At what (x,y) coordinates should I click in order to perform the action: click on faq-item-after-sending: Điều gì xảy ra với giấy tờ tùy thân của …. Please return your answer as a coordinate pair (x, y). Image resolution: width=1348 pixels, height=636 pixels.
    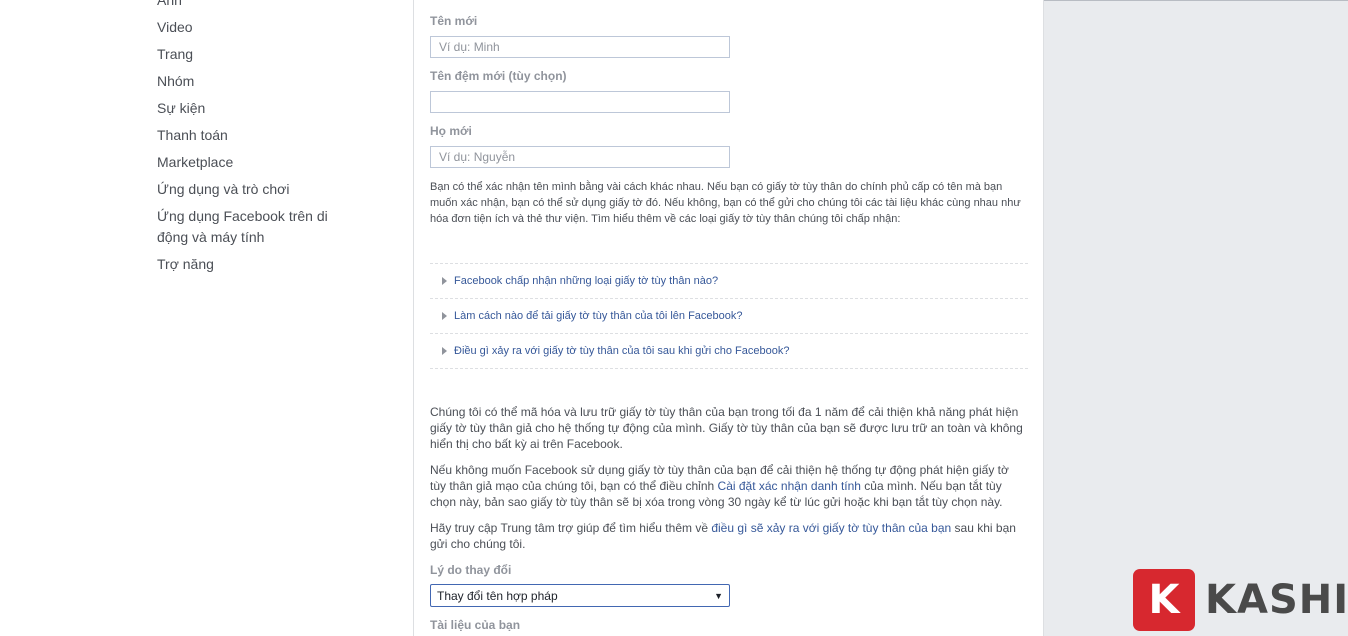
    Looking at the image, I should click on (729, 351).